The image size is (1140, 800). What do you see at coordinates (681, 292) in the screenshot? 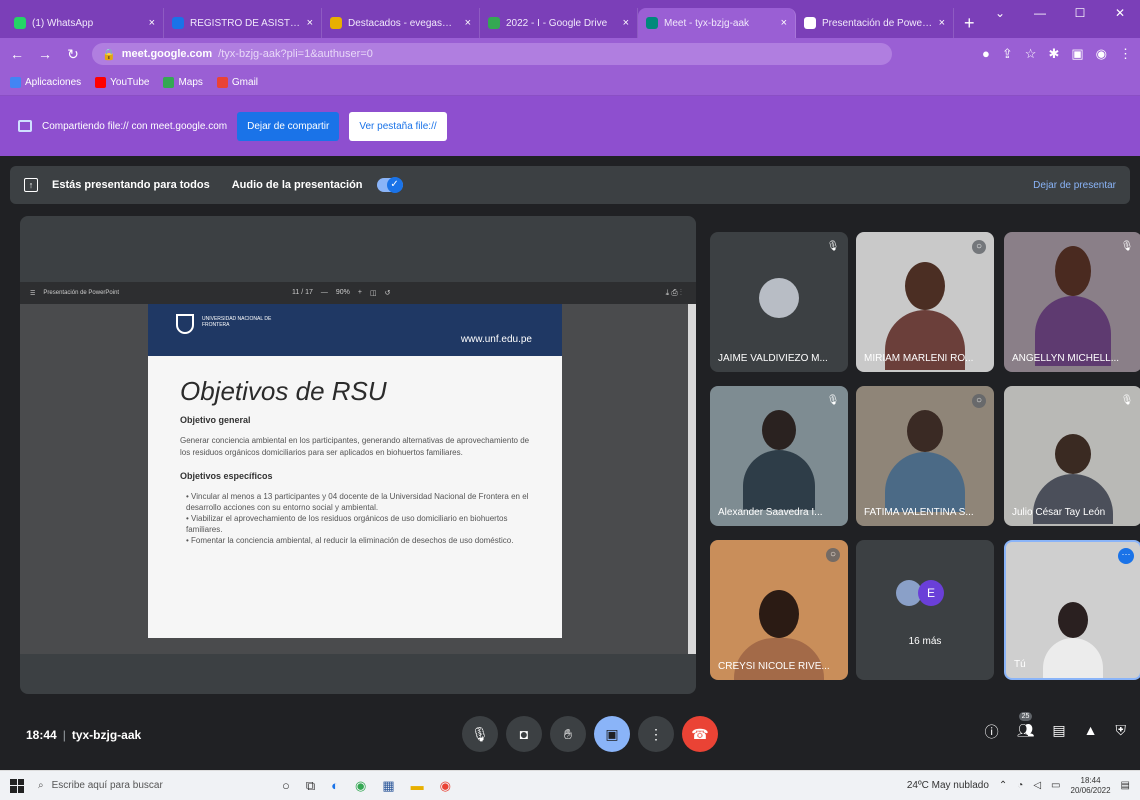
I see `more-icon: ⋮` at bounding box center [681, 292].